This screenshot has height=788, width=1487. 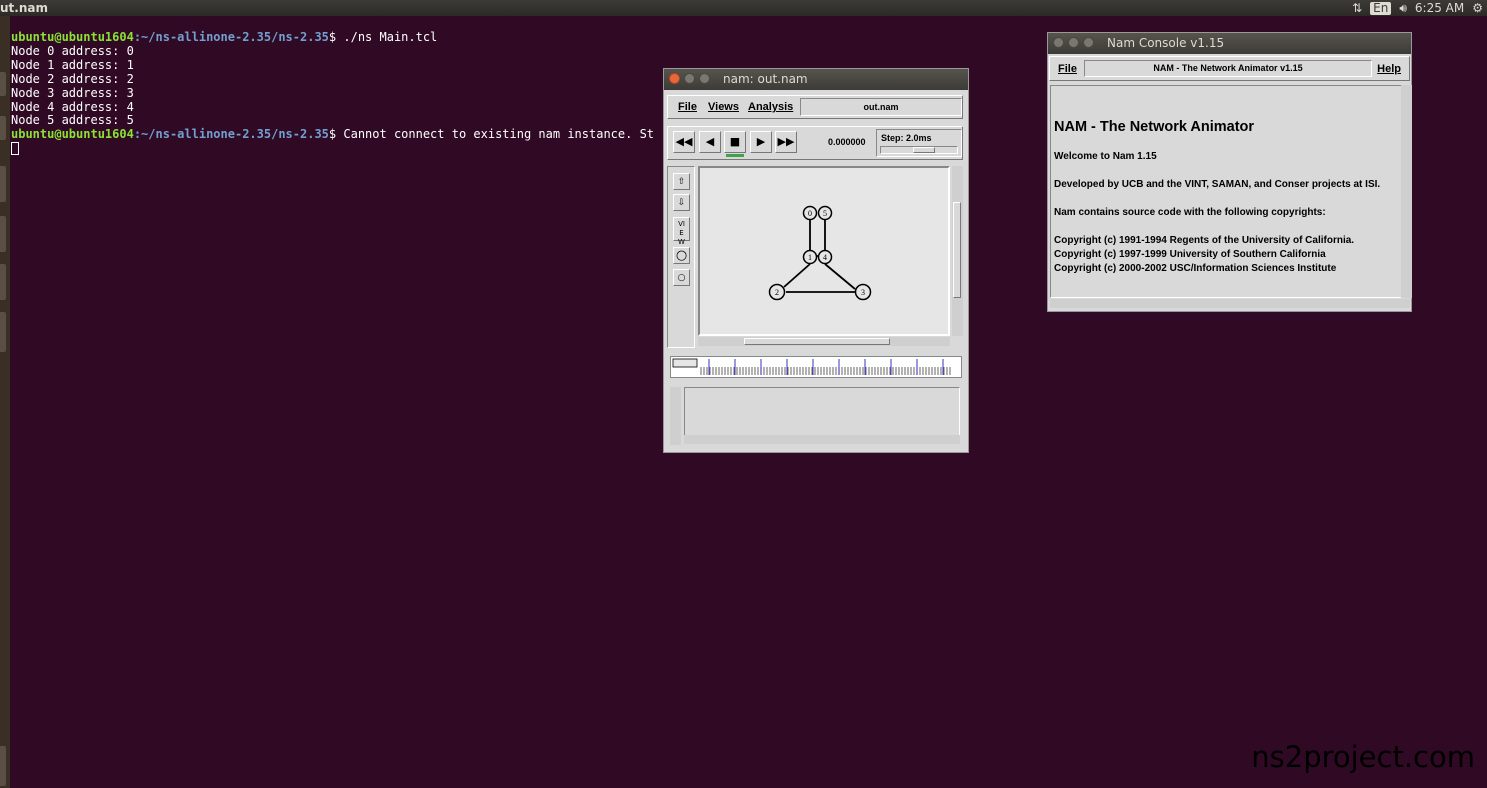 I want to click on console-titlebar: Nam Console v1.15, so click(x=1229, y=43).